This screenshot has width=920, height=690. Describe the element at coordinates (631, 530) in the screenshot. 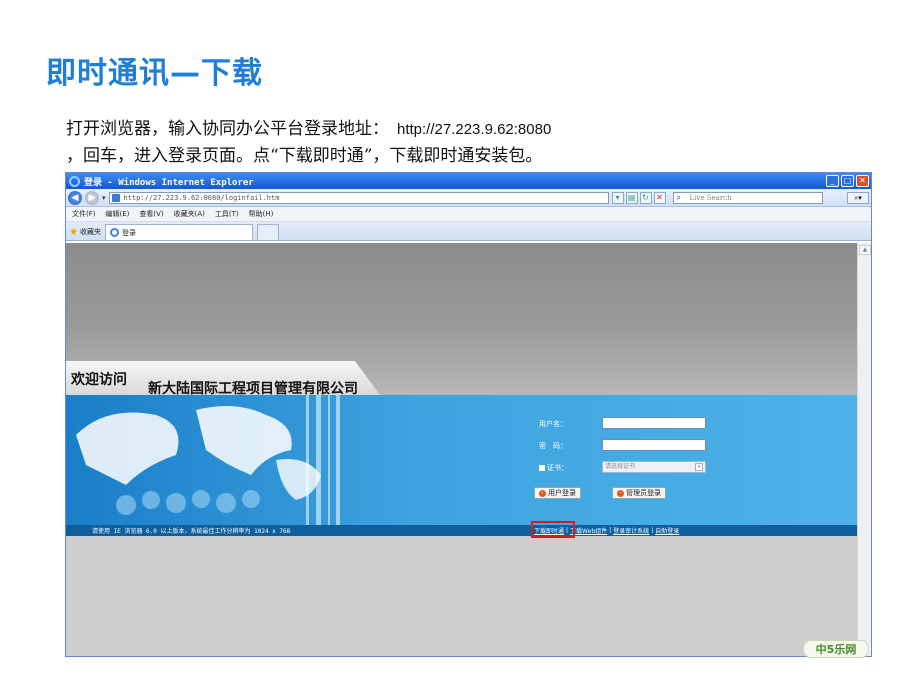

I see `audit-system-link: 登录审计系统` at that location.